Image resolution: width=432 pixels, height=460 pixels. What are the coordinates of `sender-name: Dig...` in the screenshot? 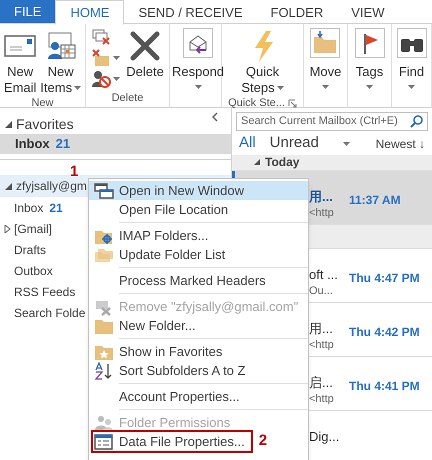 It's located at (324, 436).